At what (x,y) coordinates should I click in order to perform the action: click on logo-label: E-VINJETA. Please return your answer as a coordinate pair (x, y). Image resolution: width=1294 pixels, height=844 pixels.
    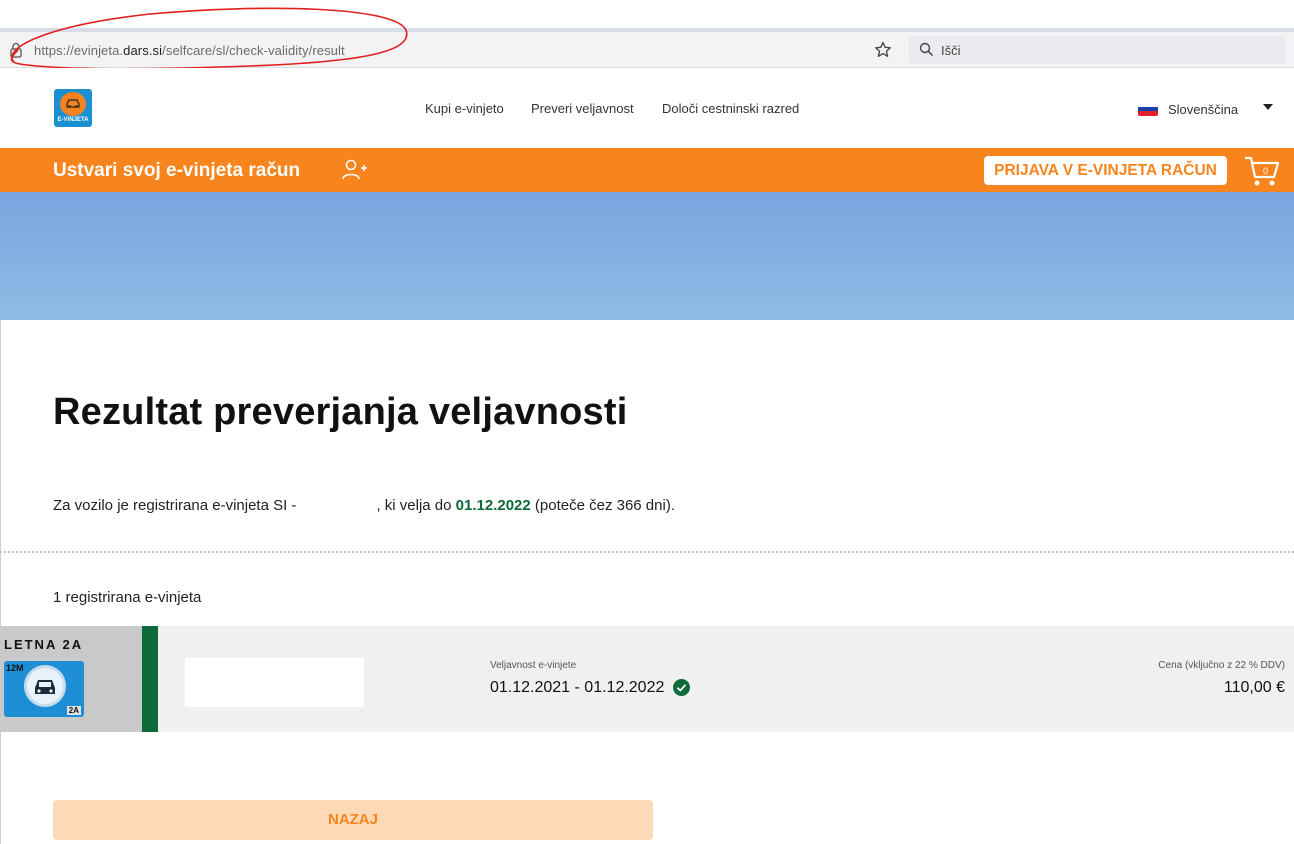
    Looking at the image, I should click on (73, 120).